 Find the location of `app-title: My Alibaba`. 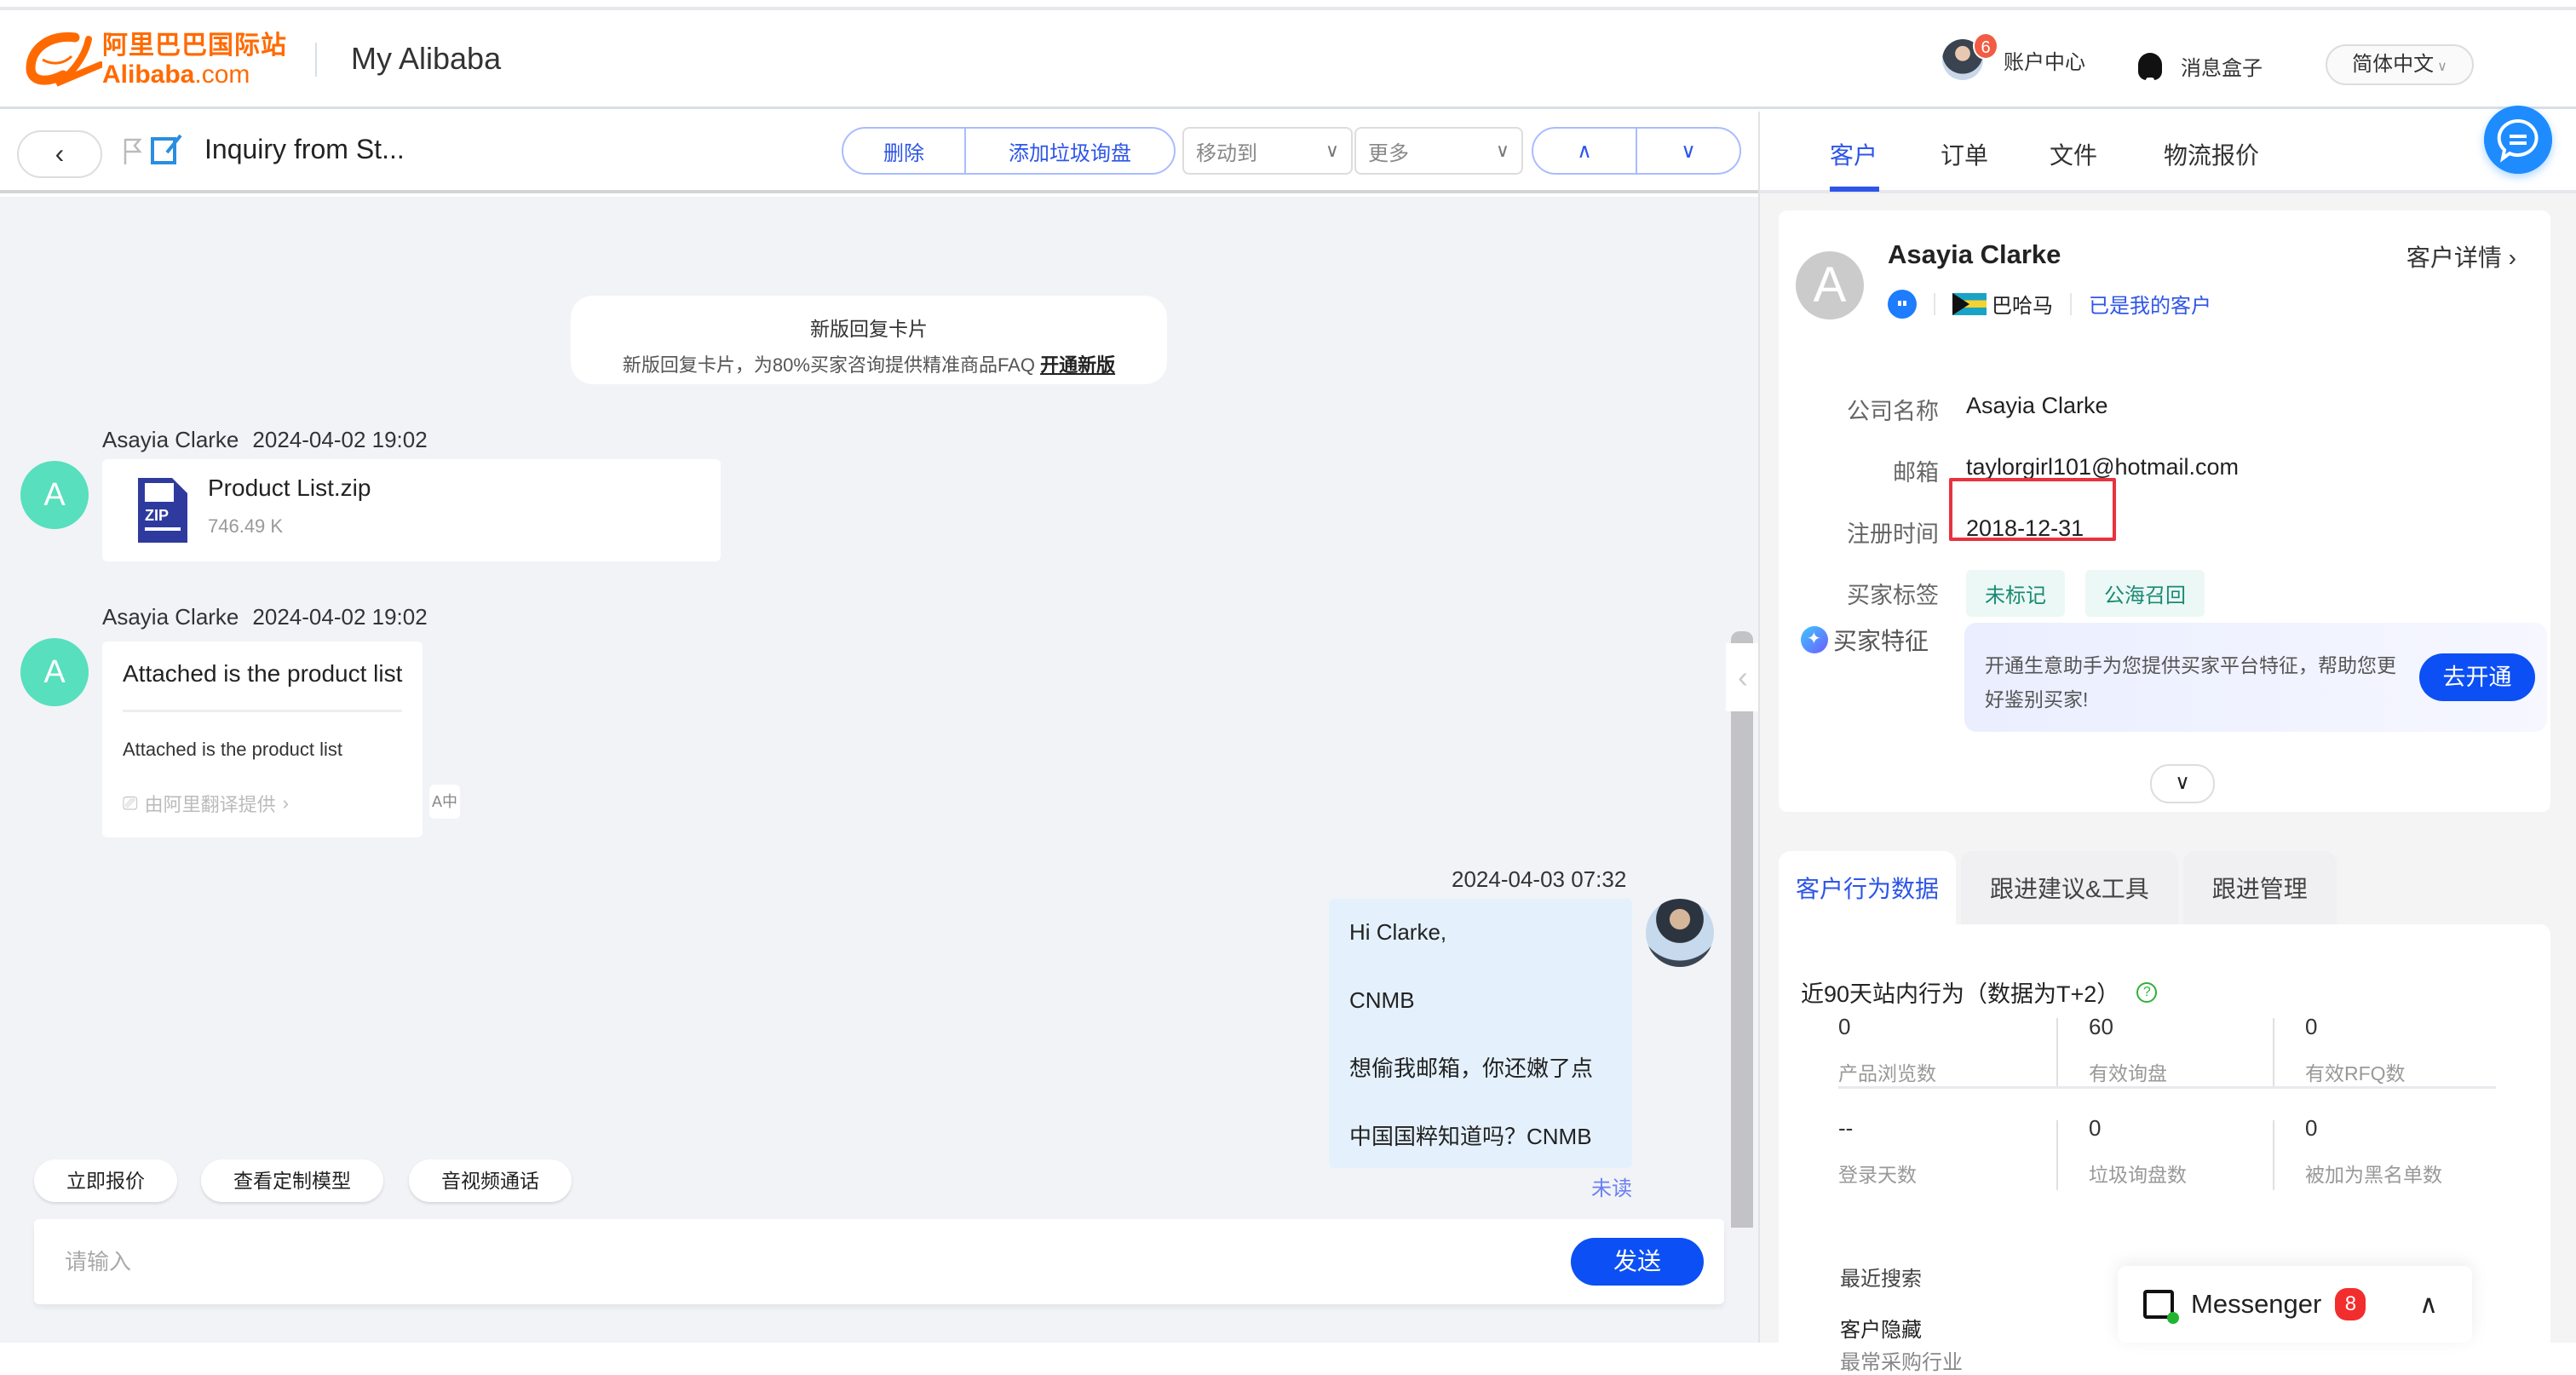

app-title: My Alibaba is located at coordinates (426, 59).